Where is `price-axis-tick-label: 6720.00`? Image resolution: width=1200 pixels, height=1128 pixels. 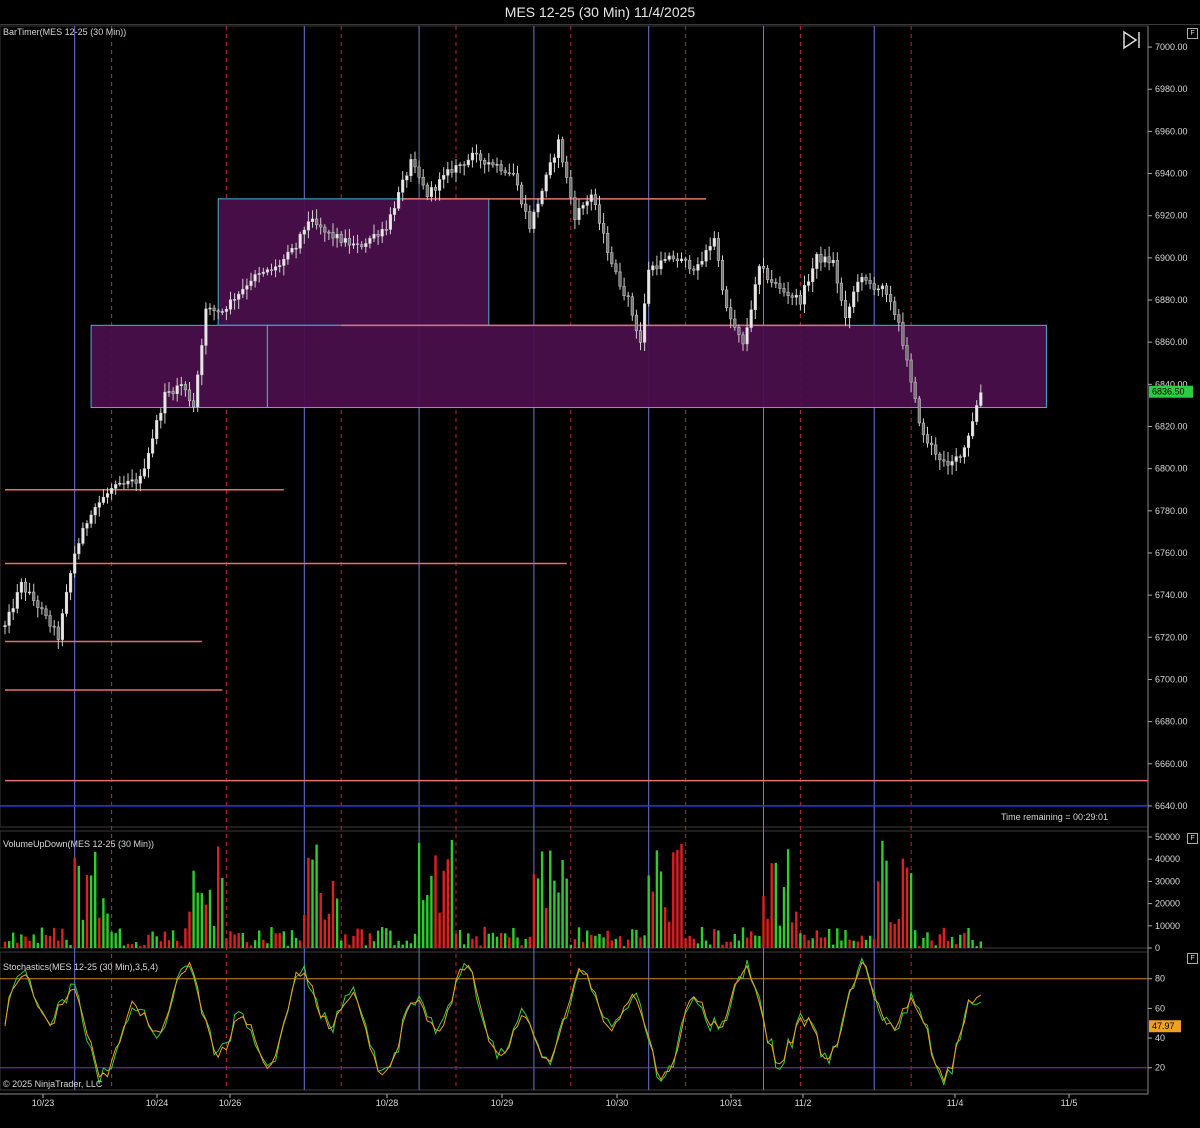
price-axis-tick-label: 6720.00 is located at coordinates (1171, 637).